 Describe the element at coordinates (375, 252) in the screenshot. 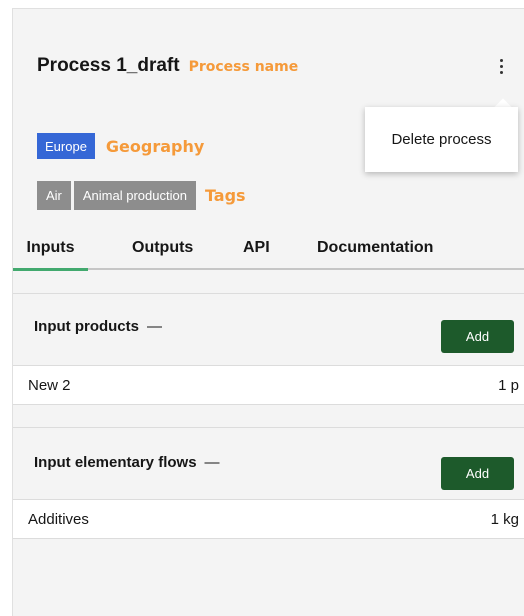

I see `tab-documentation: Documentation` at that location.